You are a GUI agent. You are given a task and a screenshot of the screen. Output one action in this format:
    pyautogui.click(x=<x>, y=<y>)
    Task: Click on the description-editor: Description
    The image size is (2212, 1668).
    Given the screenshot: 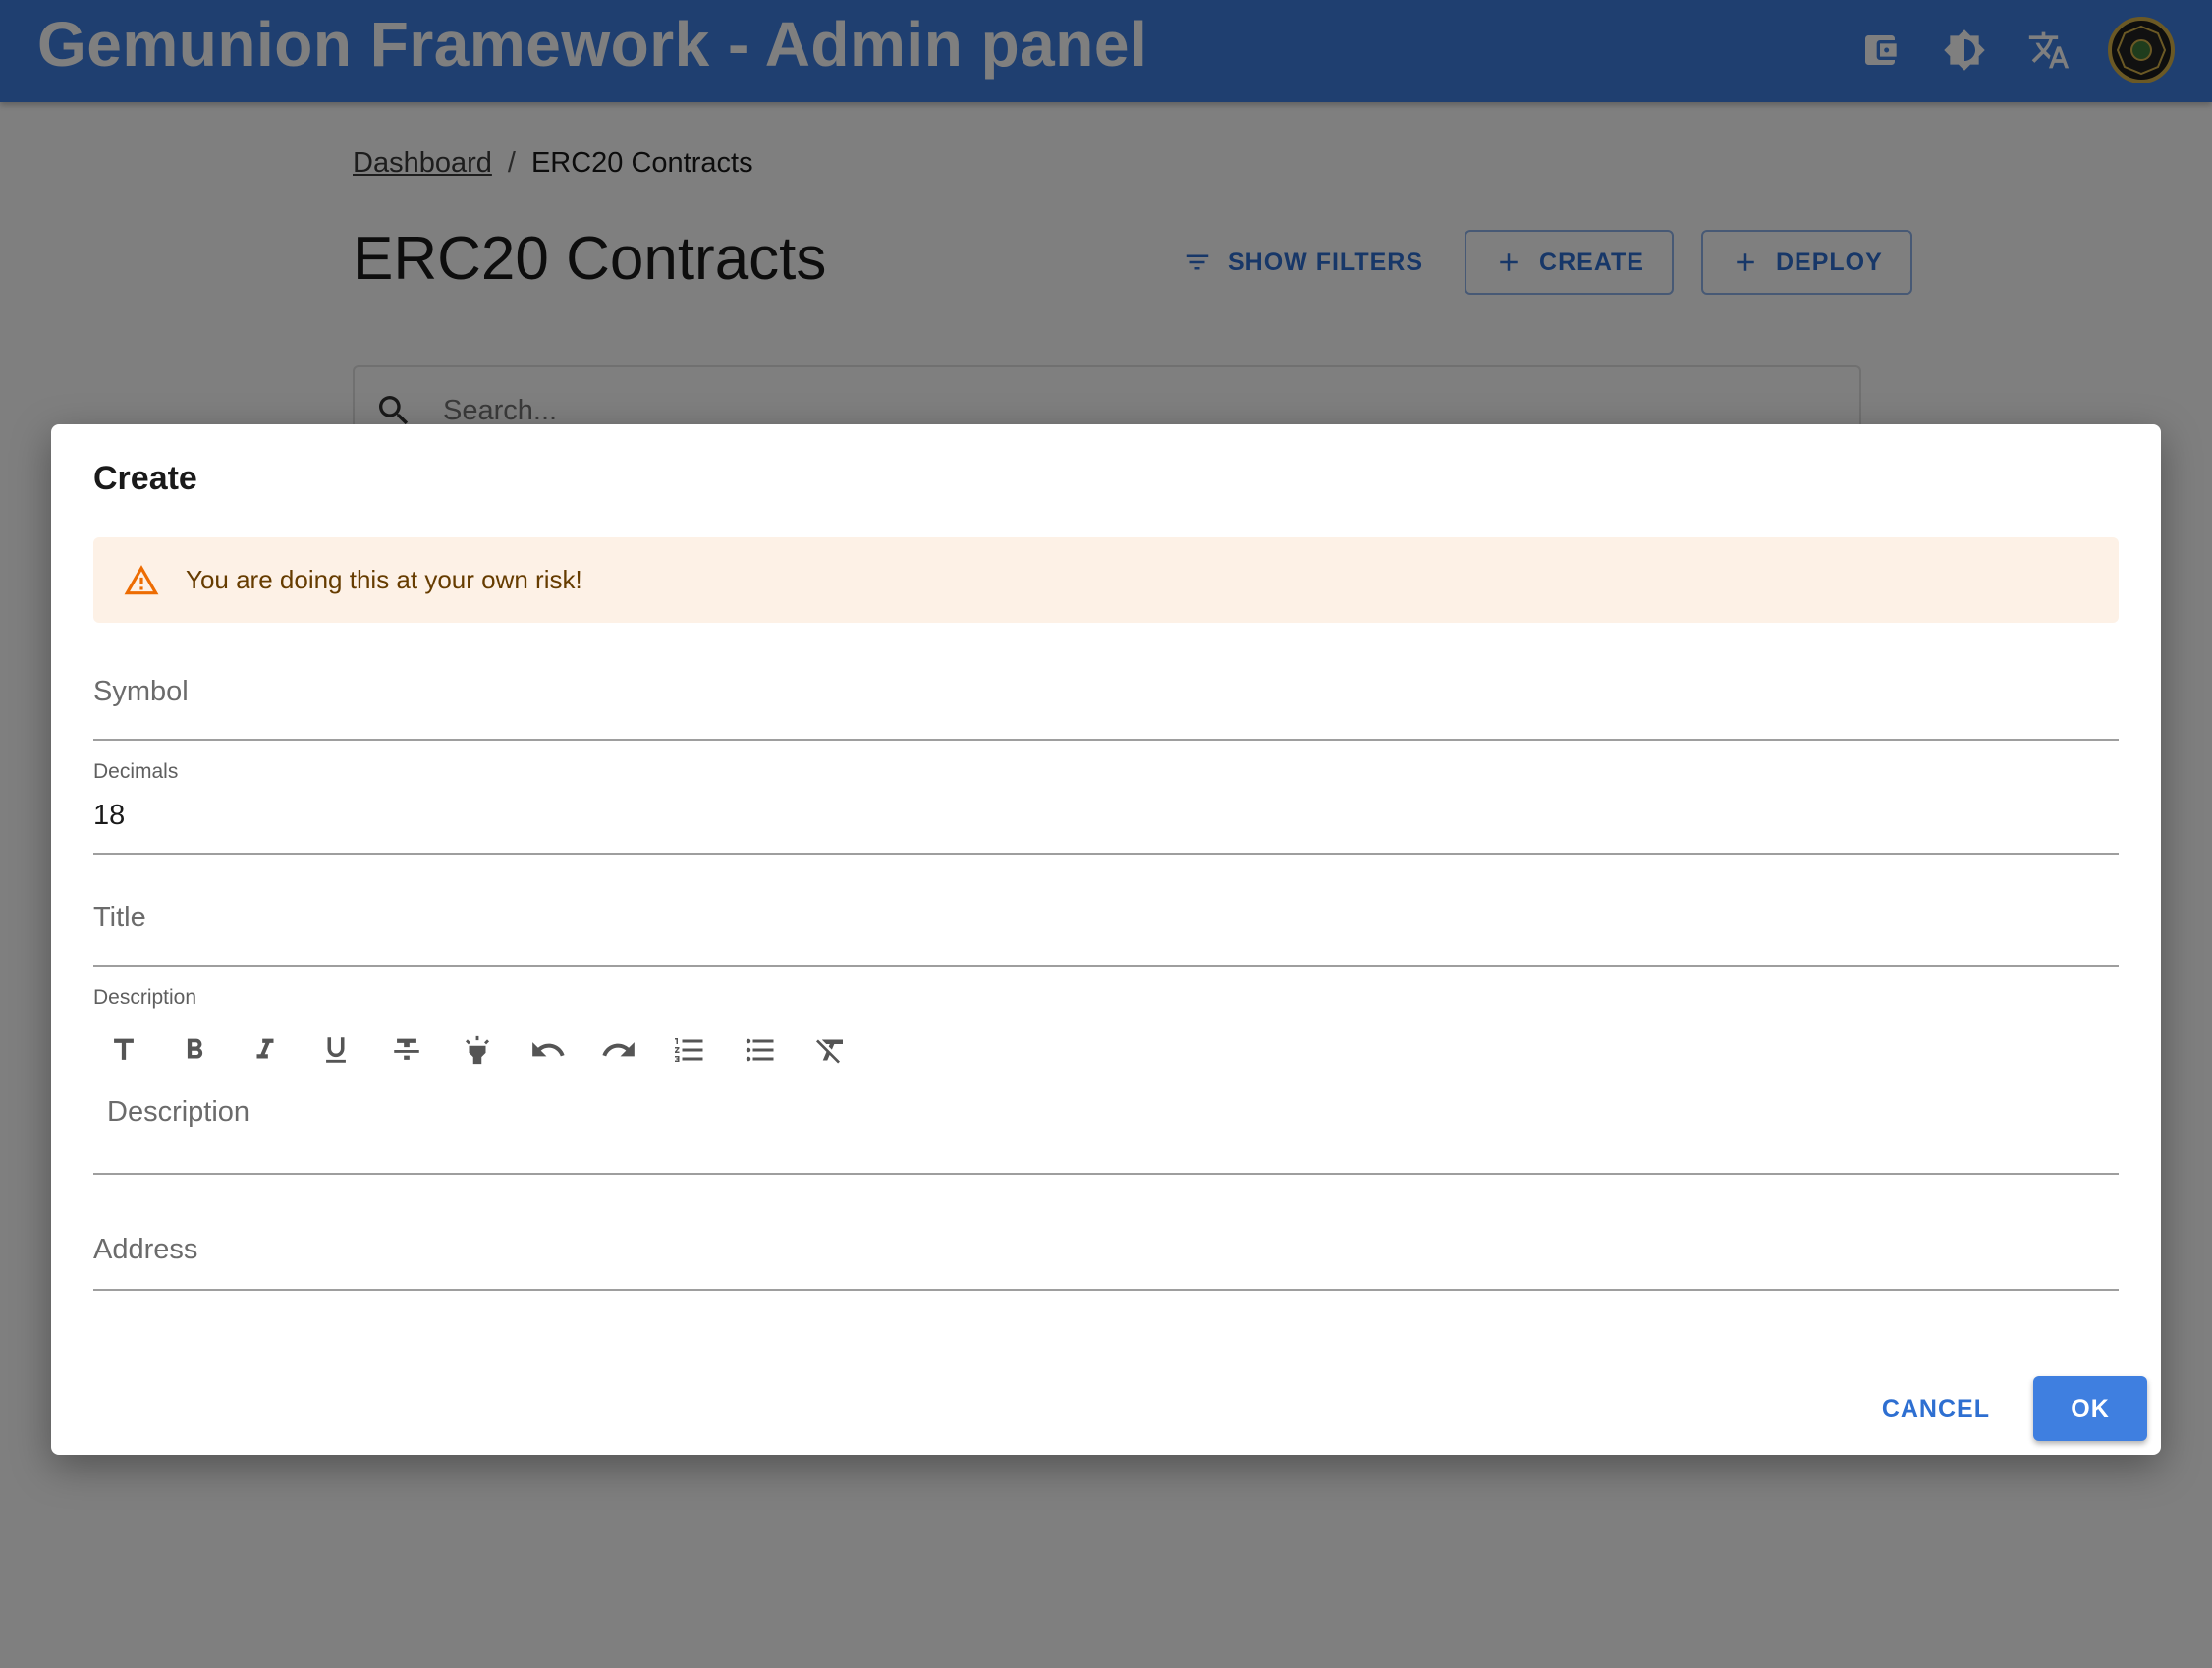 What is the action you would take?
    pyautogui.click(x=1106, y=1130)
    